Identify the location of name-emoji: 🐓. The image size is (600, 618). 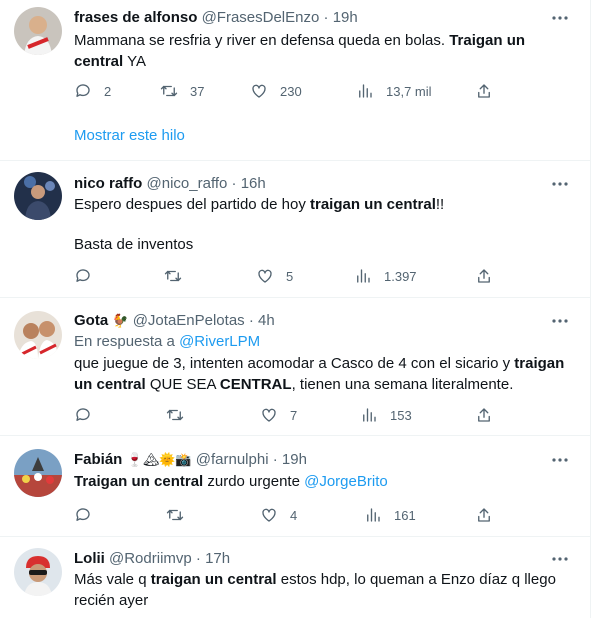
(120, 320).